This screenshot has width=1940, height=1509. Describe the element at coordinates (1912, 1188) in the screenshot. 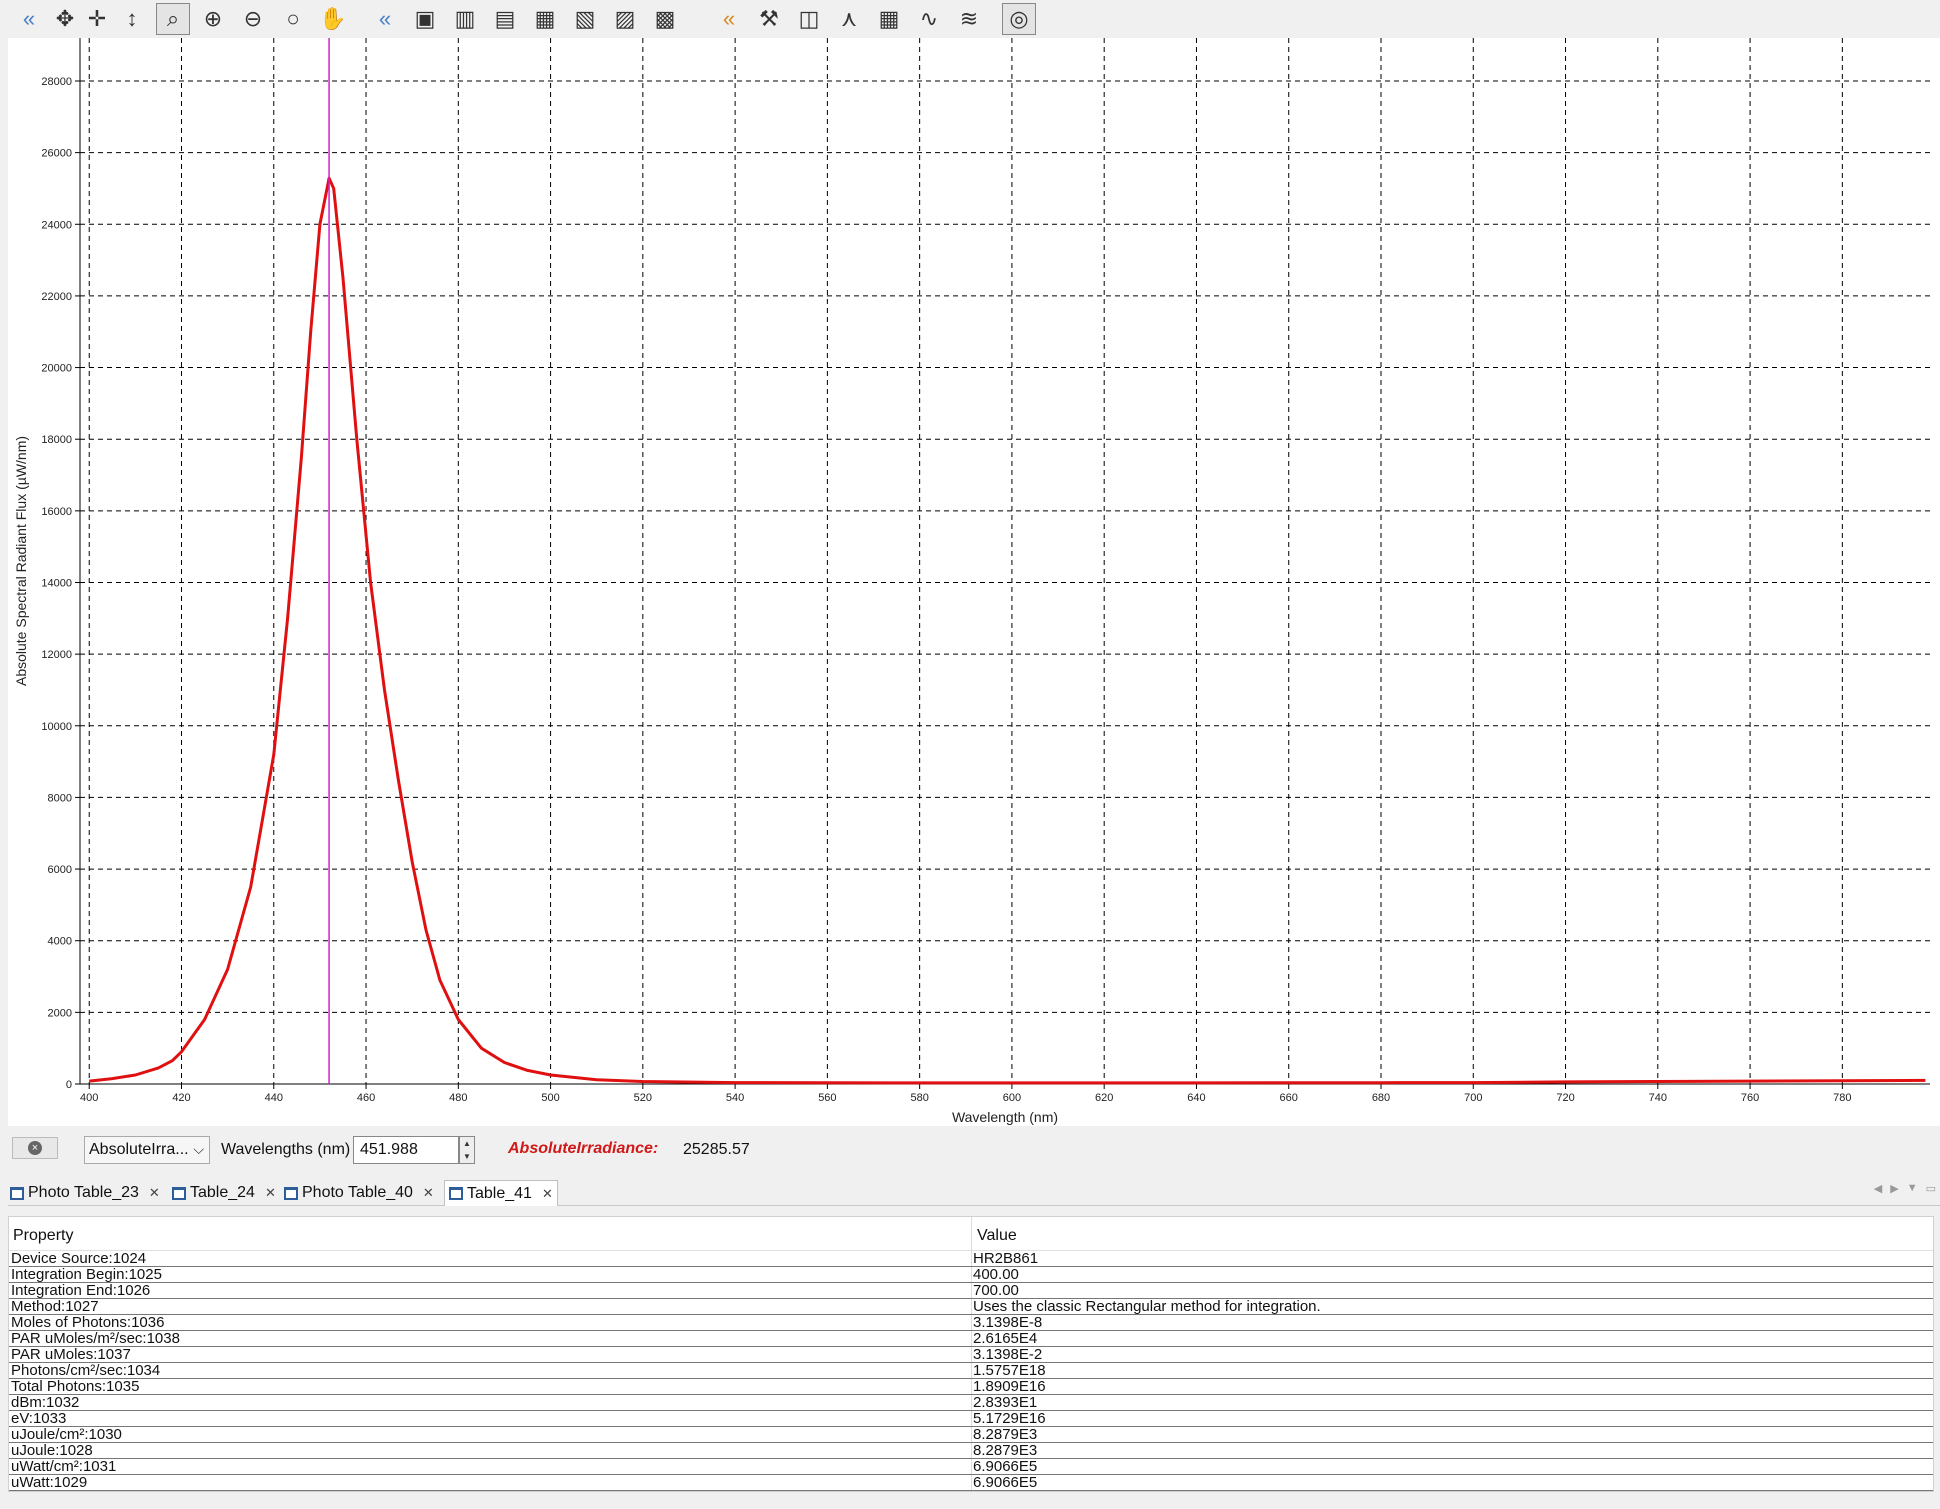

I see `tab-menu-icon: ▼` at that location.